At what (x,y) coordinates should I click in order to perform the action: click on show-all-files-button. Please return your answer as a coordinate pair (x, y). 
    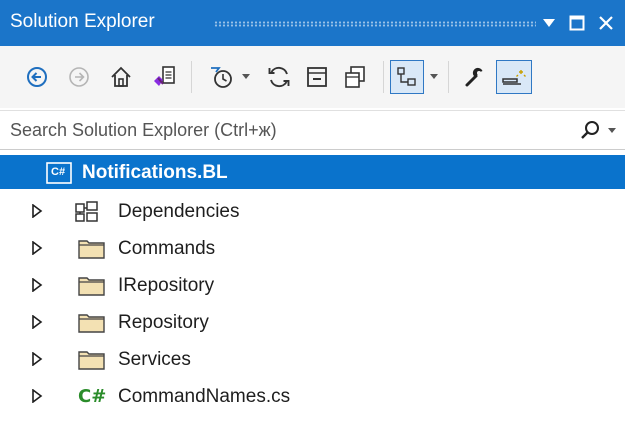
    Looking at the image, I should click on (355, 77).